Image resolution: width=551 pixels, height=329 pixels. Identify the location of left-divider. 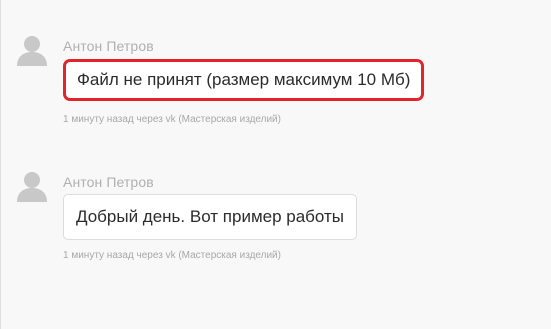
(0, 164).